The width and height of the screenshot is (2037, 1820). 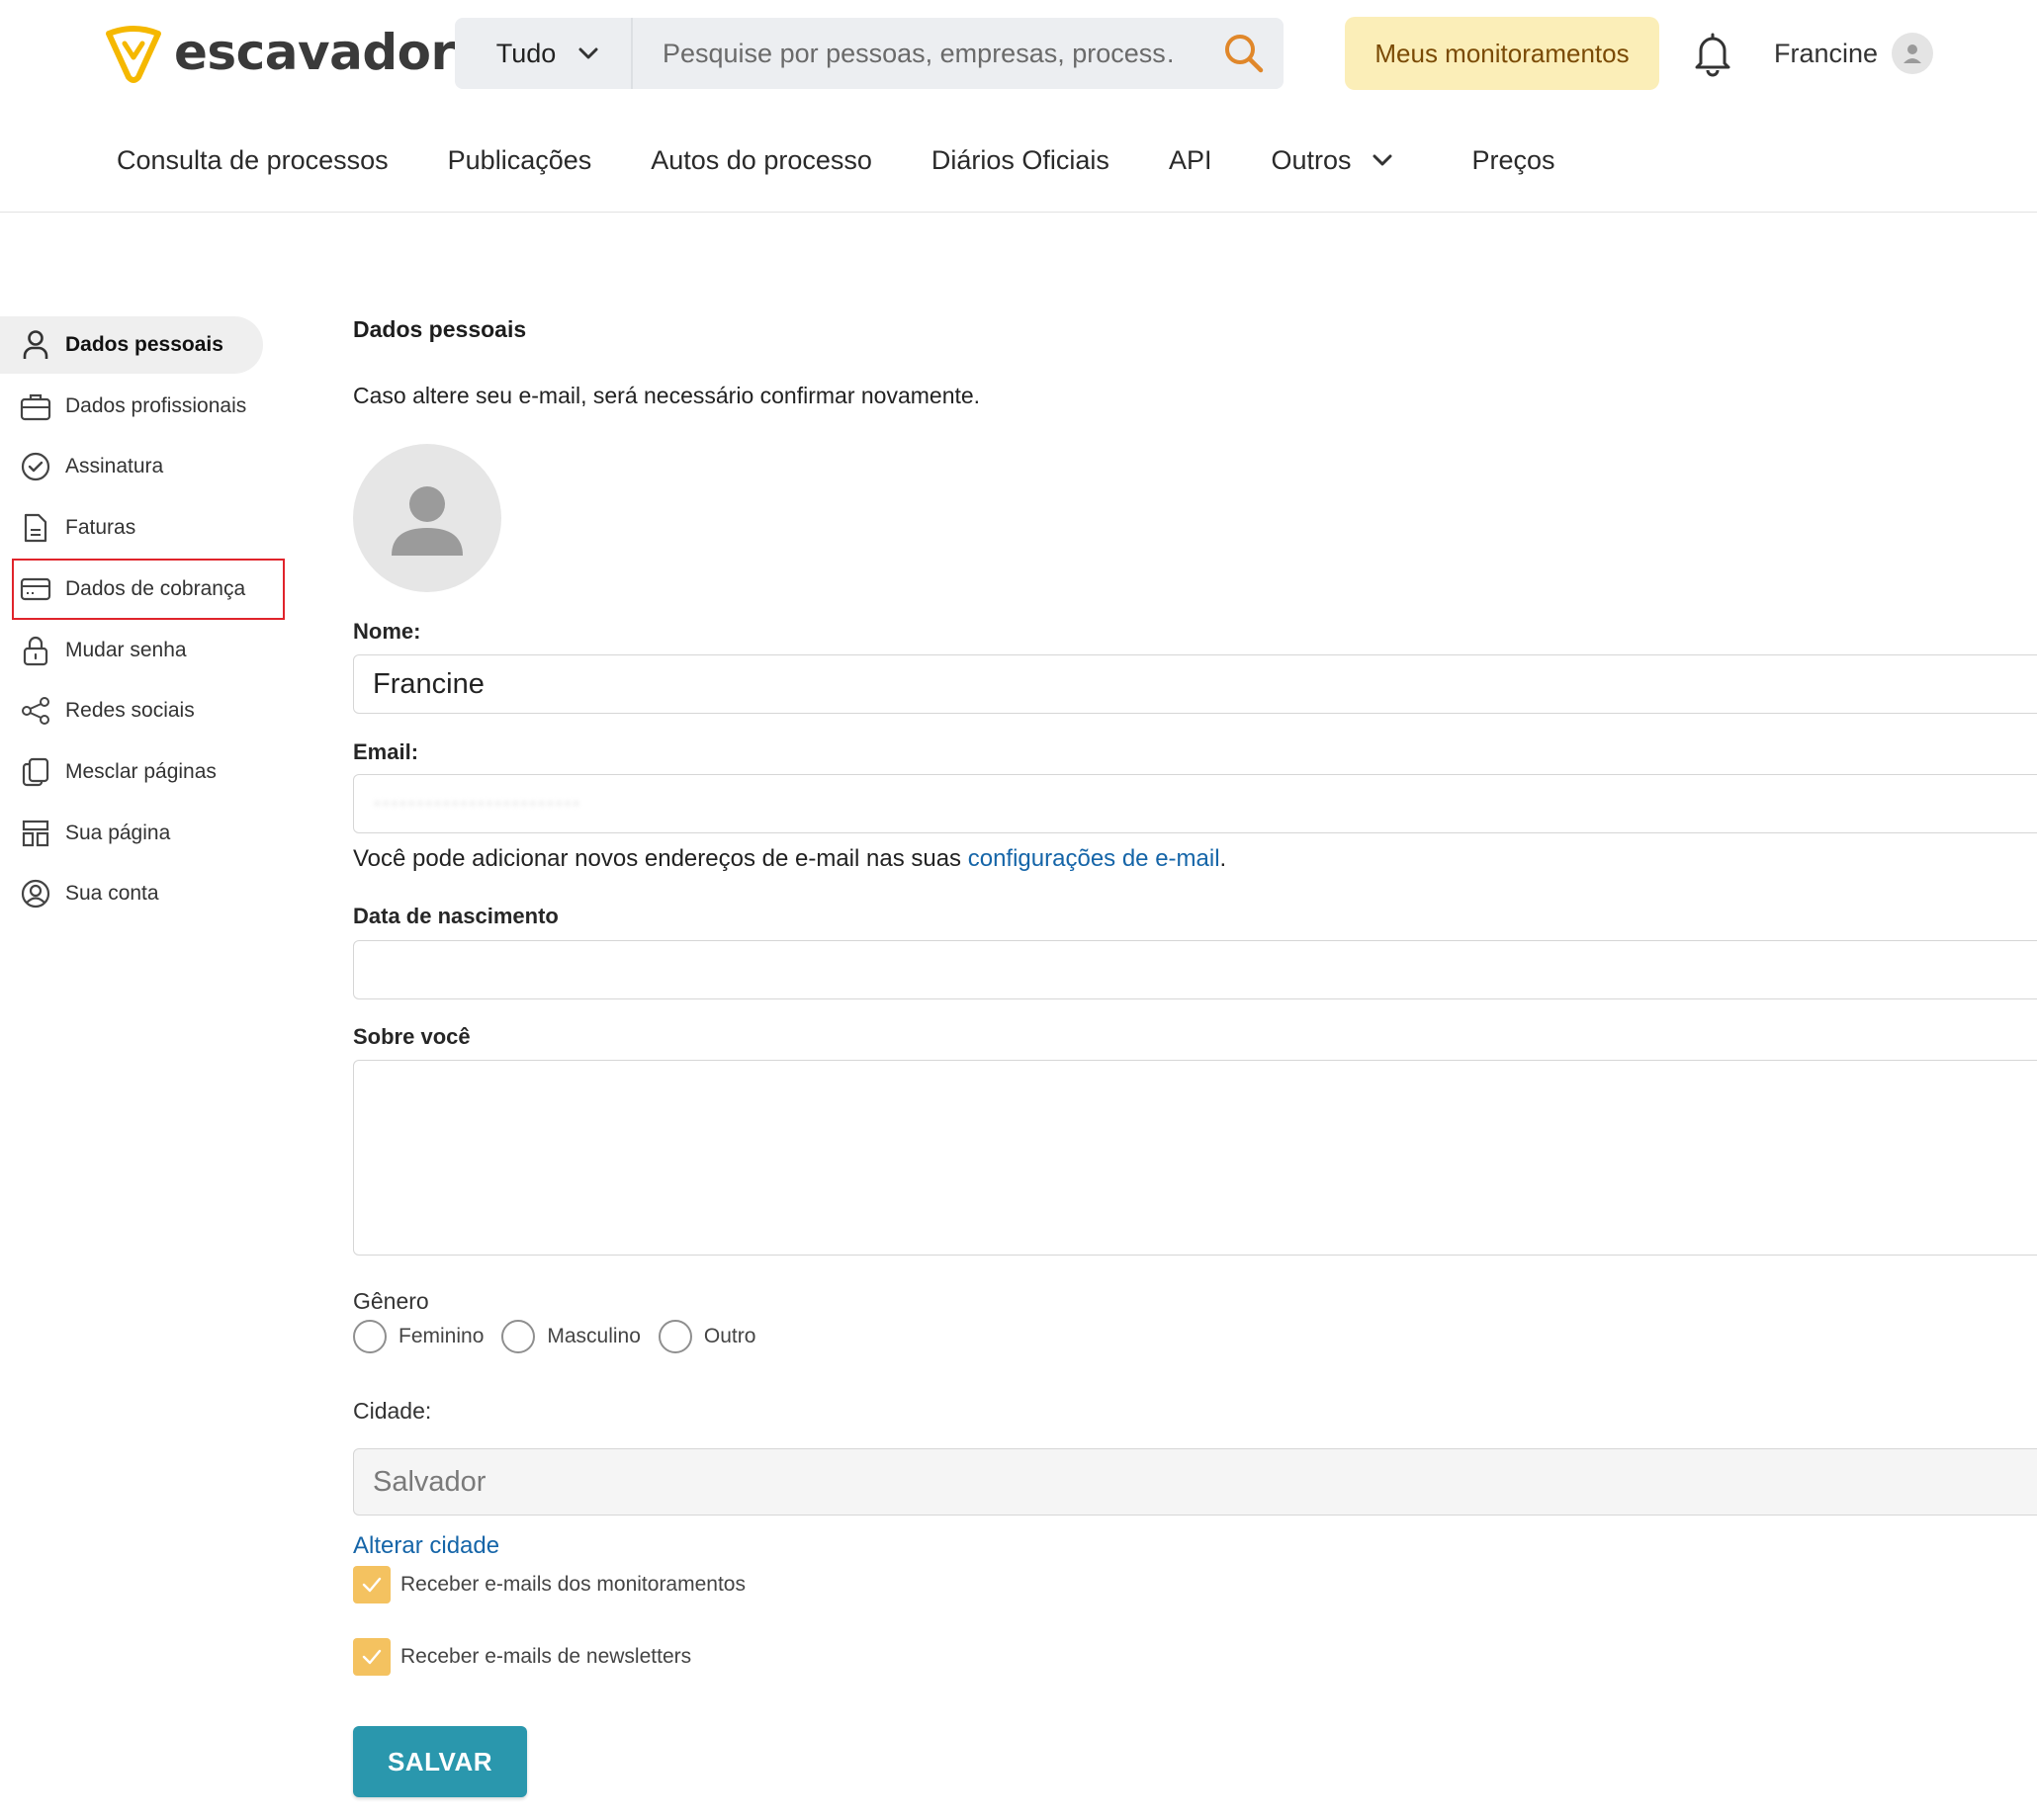 I want to click on sidebar-item-sua-conta: Sua conta, so click(x=131, y=893).